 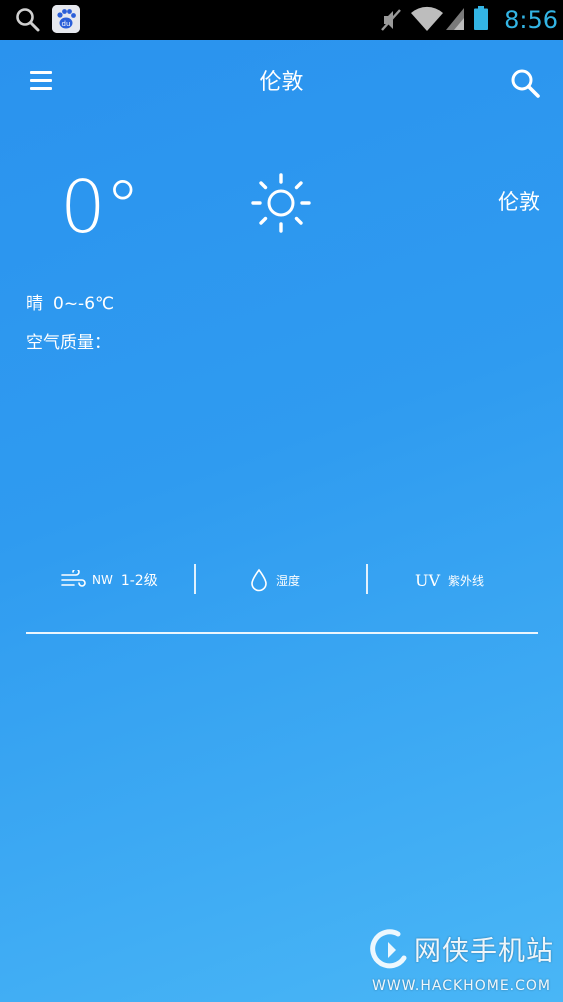 What do you see at coordinates (66, 19) in the screenshot?
I see `baidu-app-icon: du` at bounding box center [66, 19].